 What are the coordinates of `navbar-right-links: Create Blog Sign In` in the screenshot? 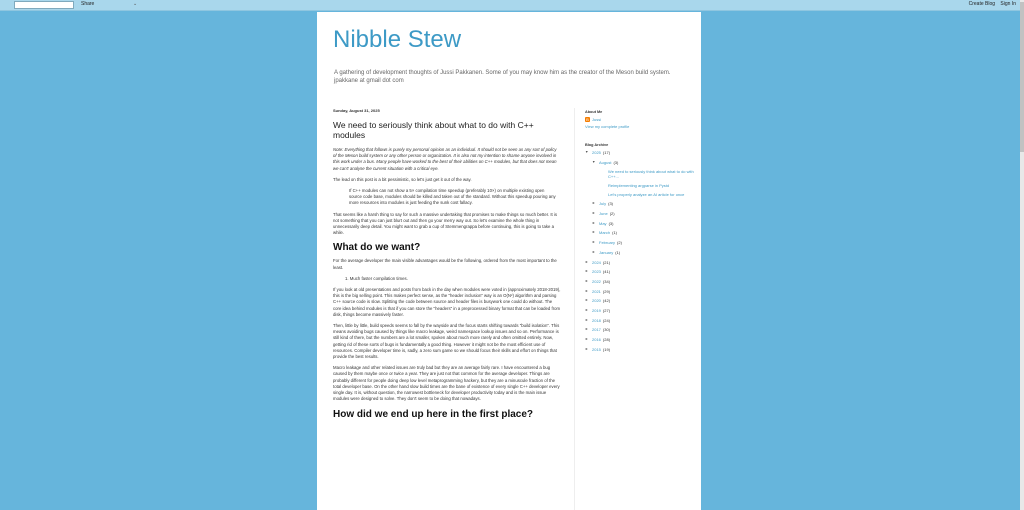 It's located at (990, 4).